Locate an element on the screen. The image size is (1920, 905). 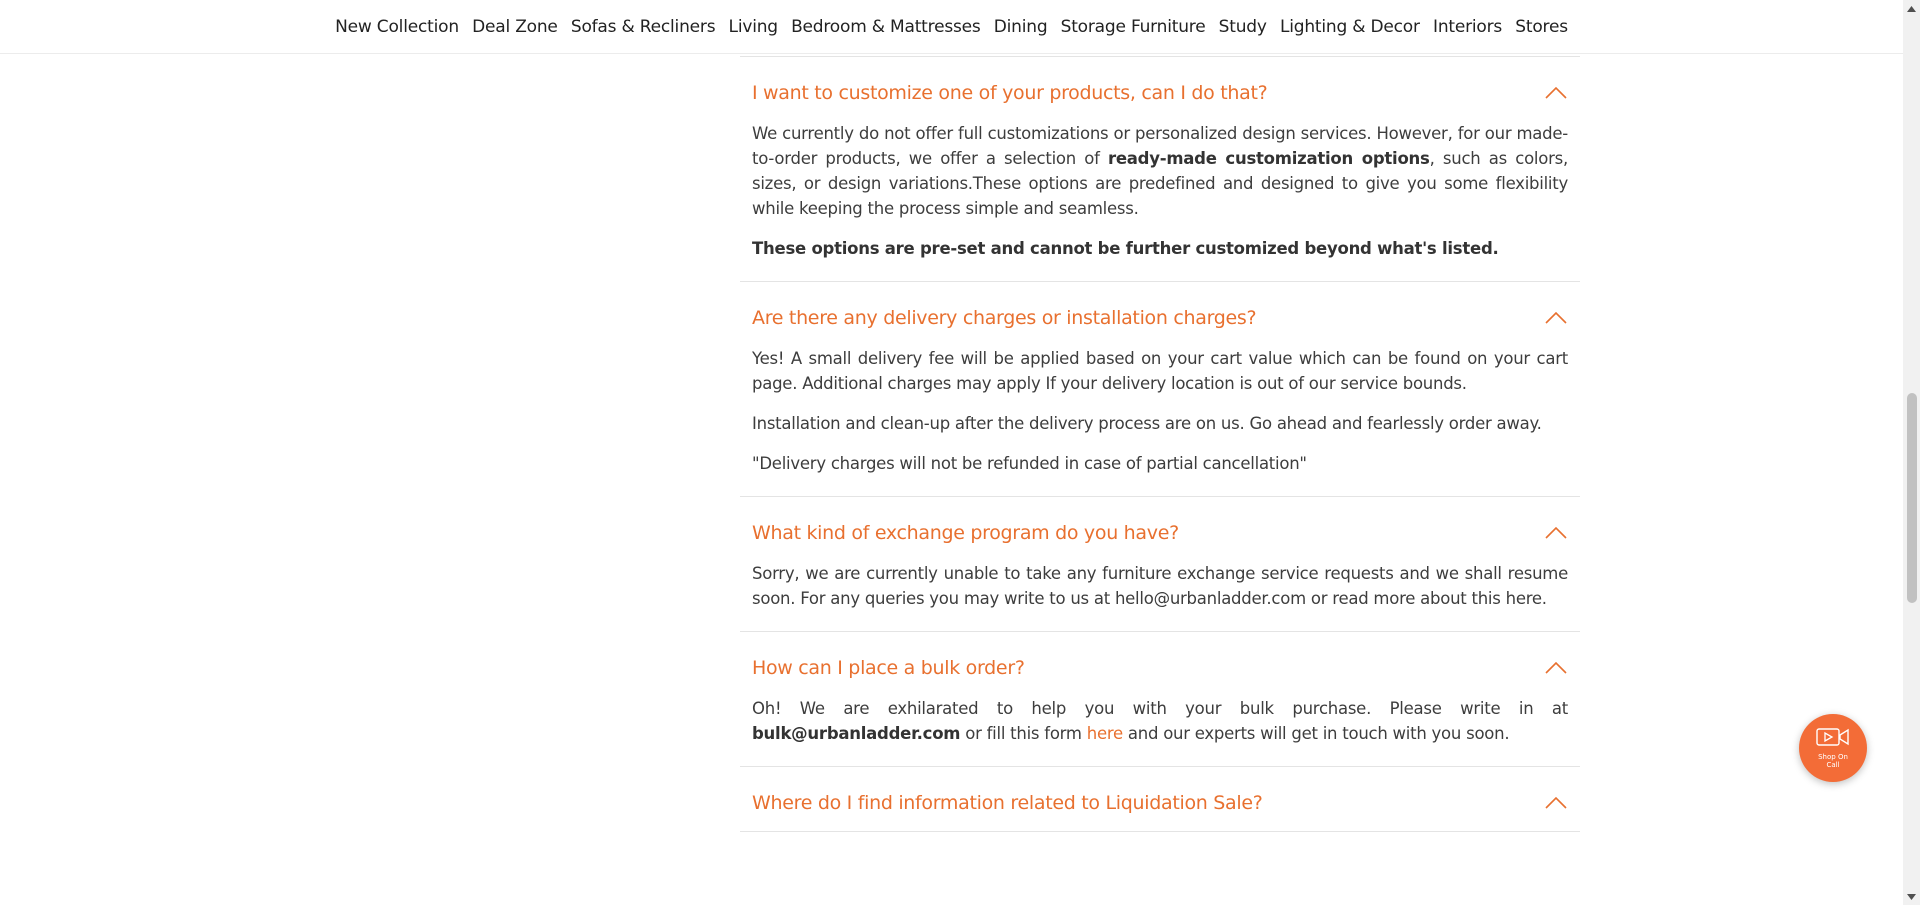
video-call-icon is located at coordinates (1833, 739).